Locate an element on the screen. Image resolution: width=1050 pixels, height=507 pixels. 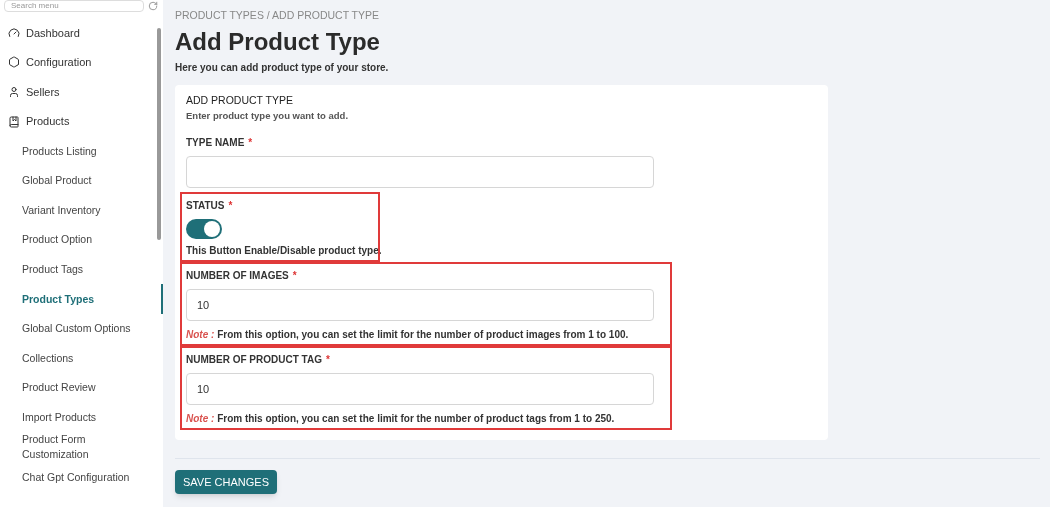
sidebar-subitem: Product Form Customization is located at coordinates (81, 447).